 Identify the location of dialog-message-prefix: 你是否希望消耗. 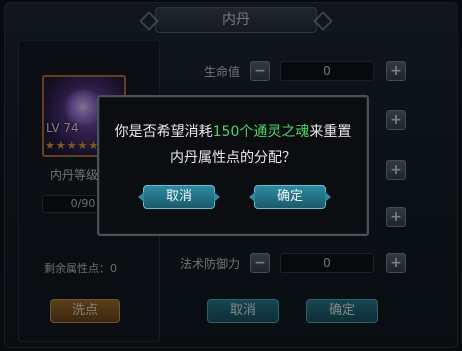
(163, 132).